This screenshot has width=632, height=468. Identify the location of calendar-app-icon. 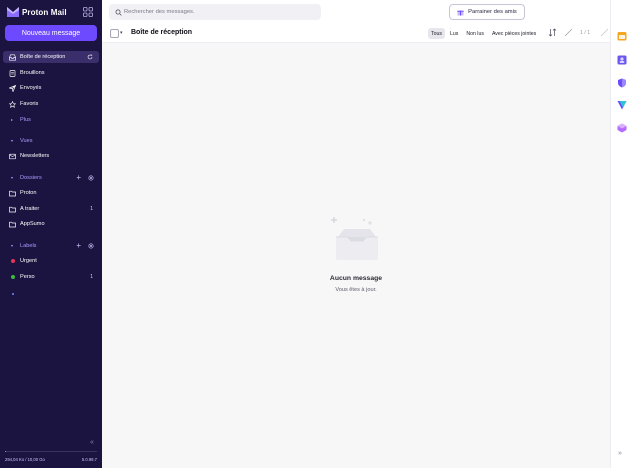
(622, 36).